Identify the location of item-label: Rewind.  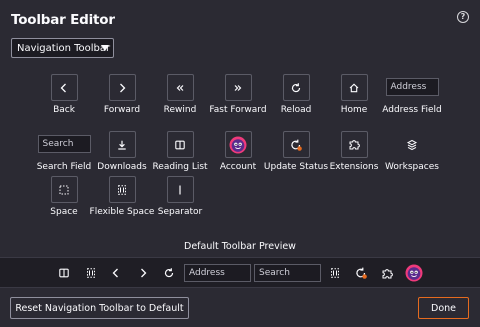
(180, 110).